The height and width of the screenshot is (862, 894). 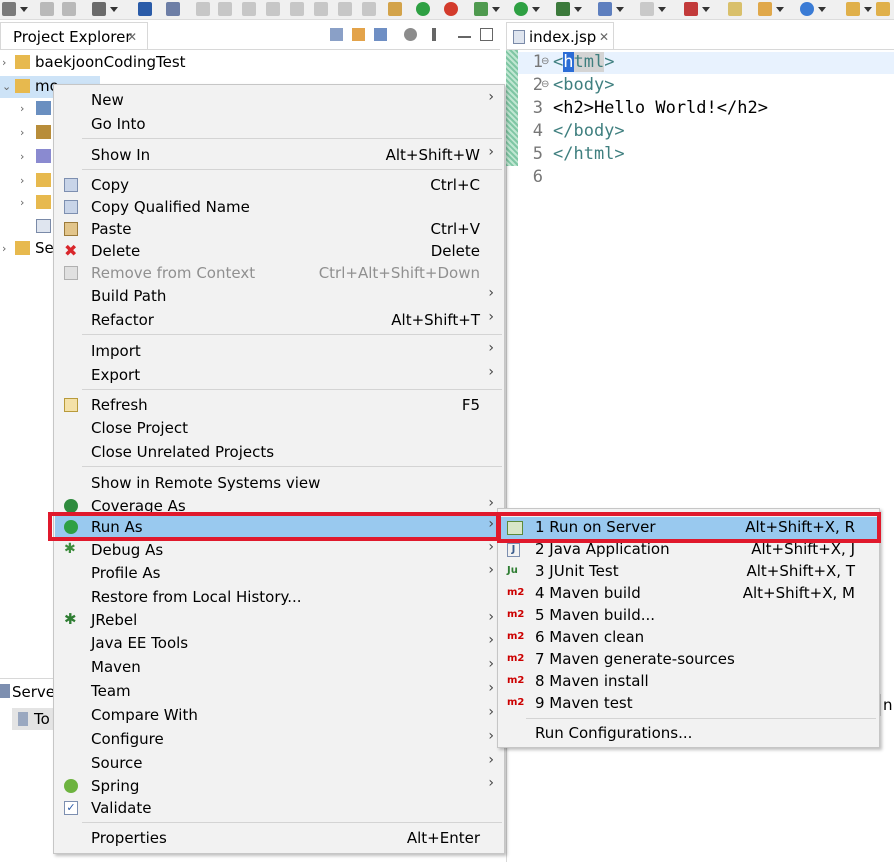 I want to click on menu-item-validate: ✓ Validate, so click(x=279, y=808).